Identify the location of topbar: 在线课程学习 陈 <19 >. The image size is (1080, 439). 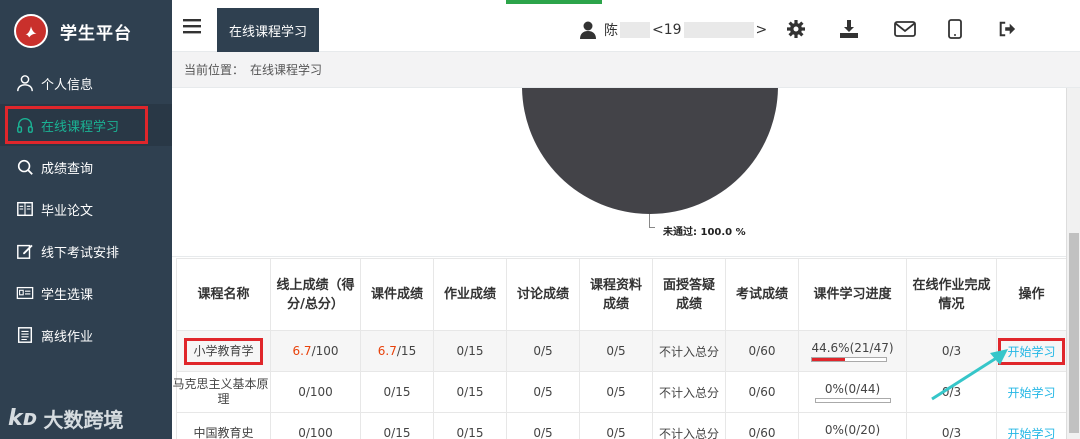
(626, 26).